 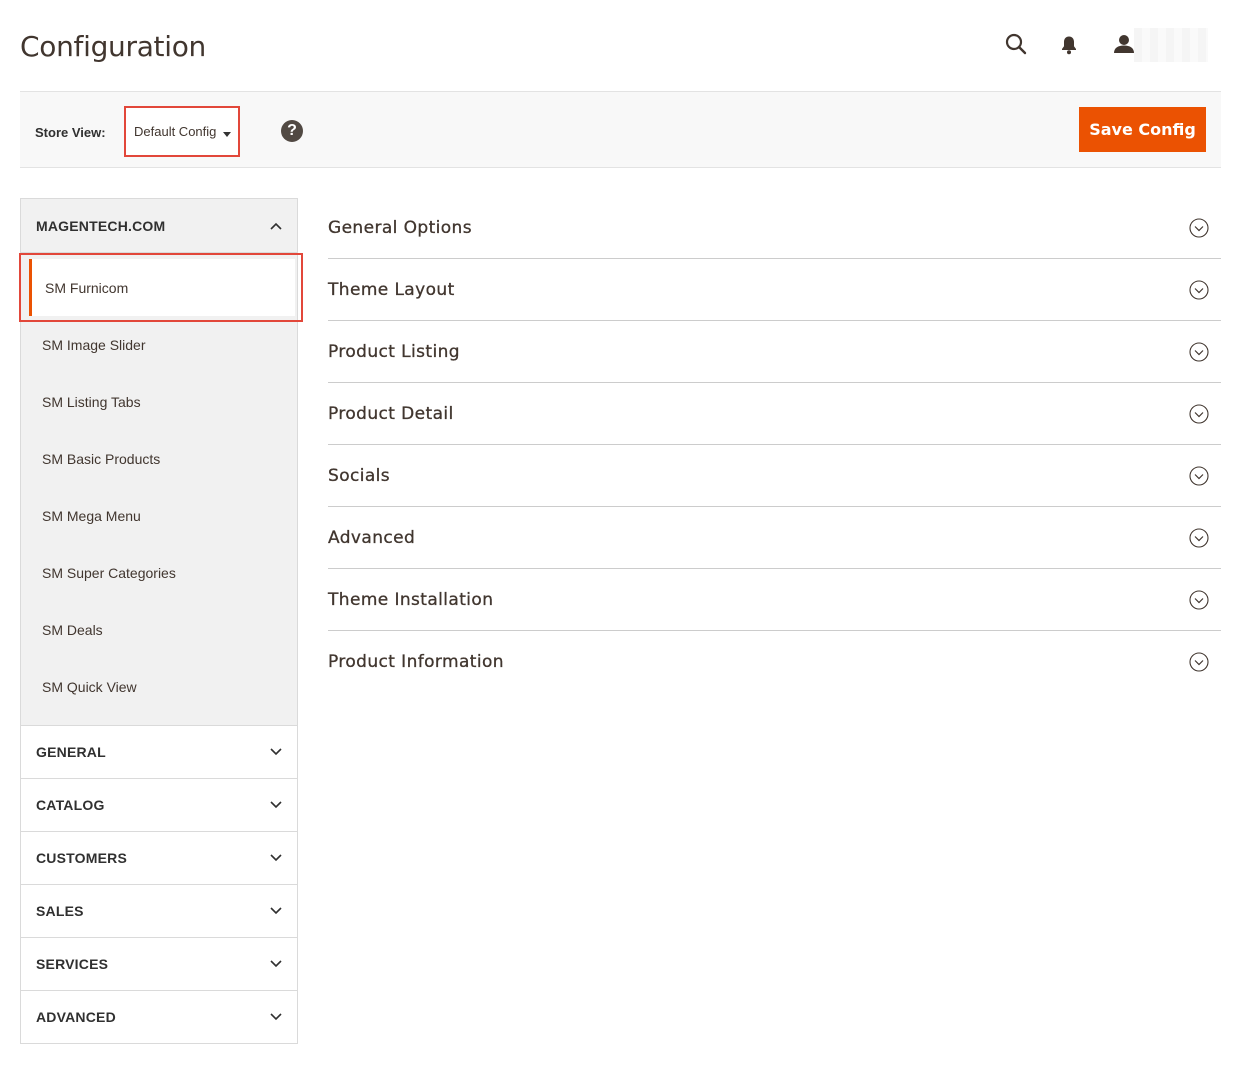 I want to click on sidebar-section-services: SERVICES, so click(x=159, y=964).